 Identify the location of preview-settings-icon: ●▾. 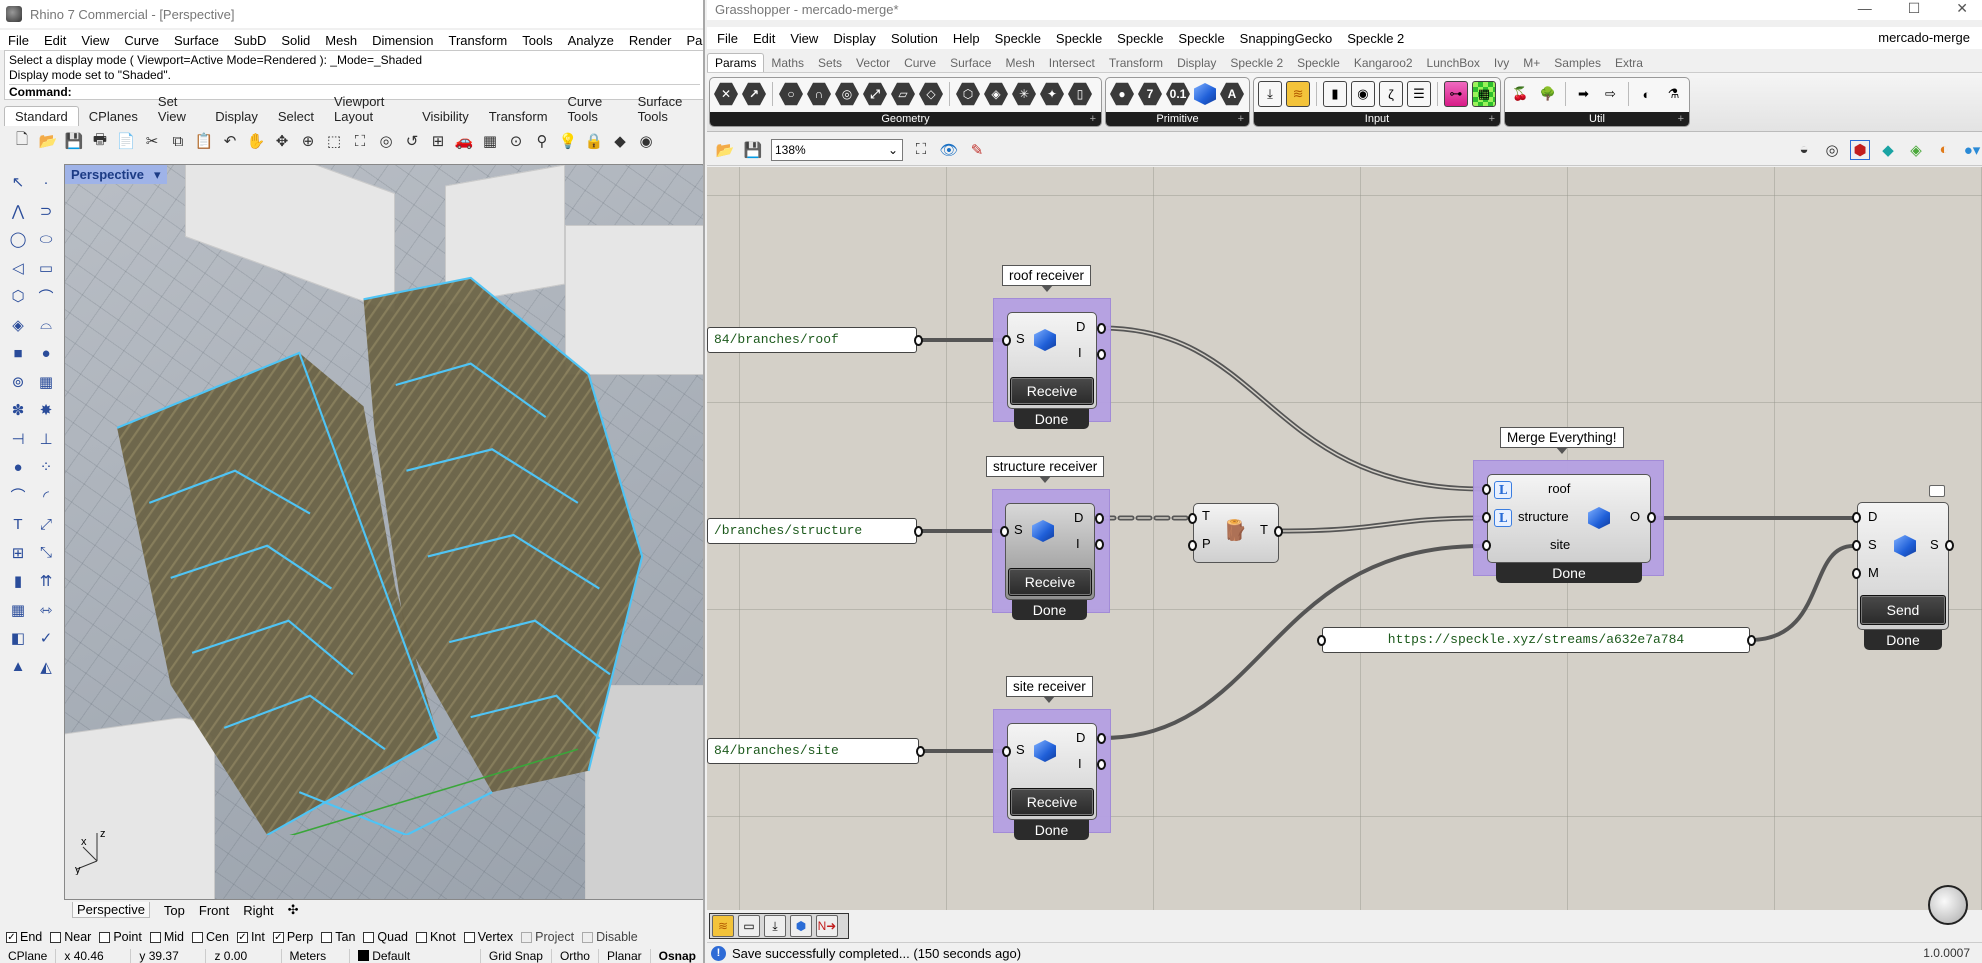
(1972, 150).